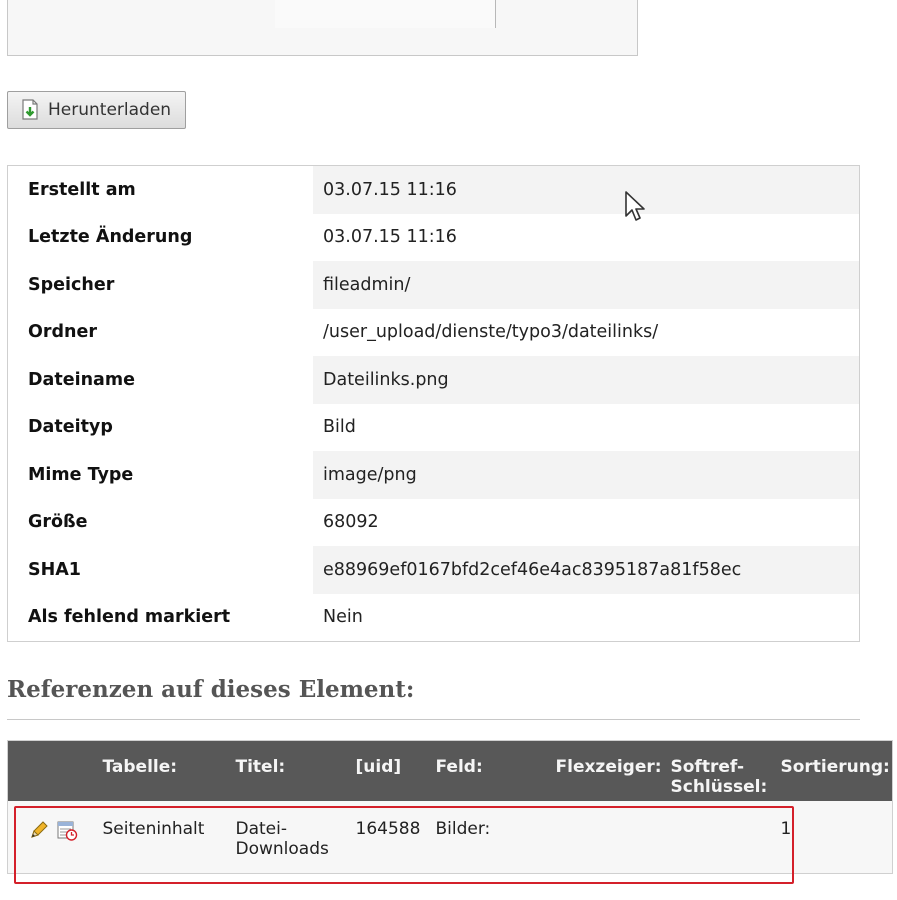 The width and height of the screenshot is (897, 900). What do you see at coordinates (836, 837) in the screenshot?
I see `cell-sorting: 1` at bounding box center [836, 837].